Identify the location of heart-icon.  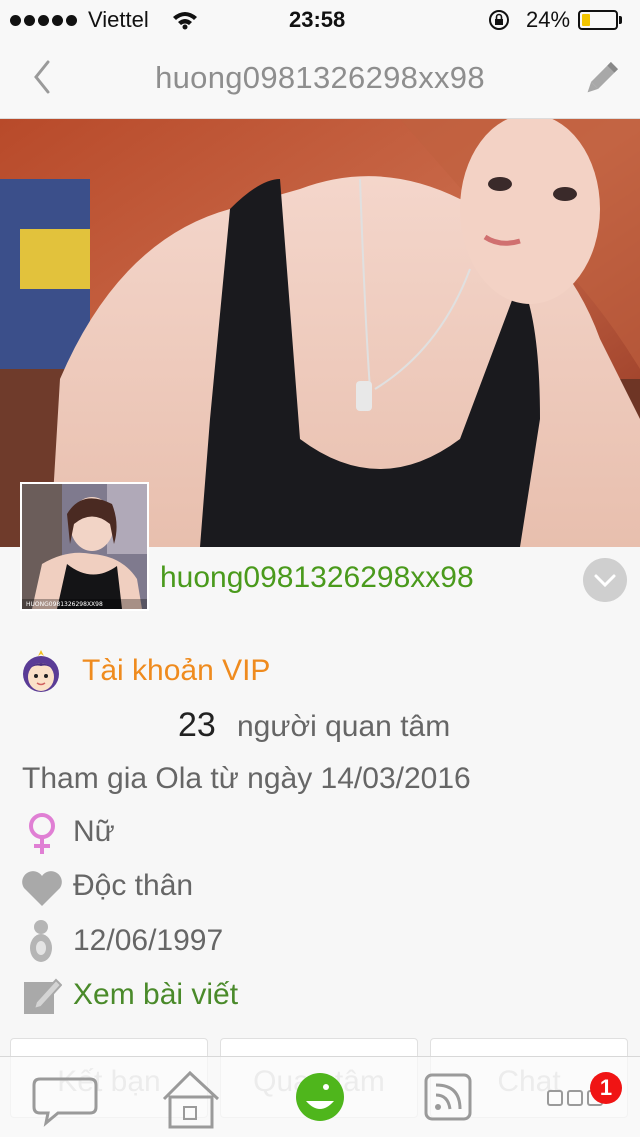
(42, 888).